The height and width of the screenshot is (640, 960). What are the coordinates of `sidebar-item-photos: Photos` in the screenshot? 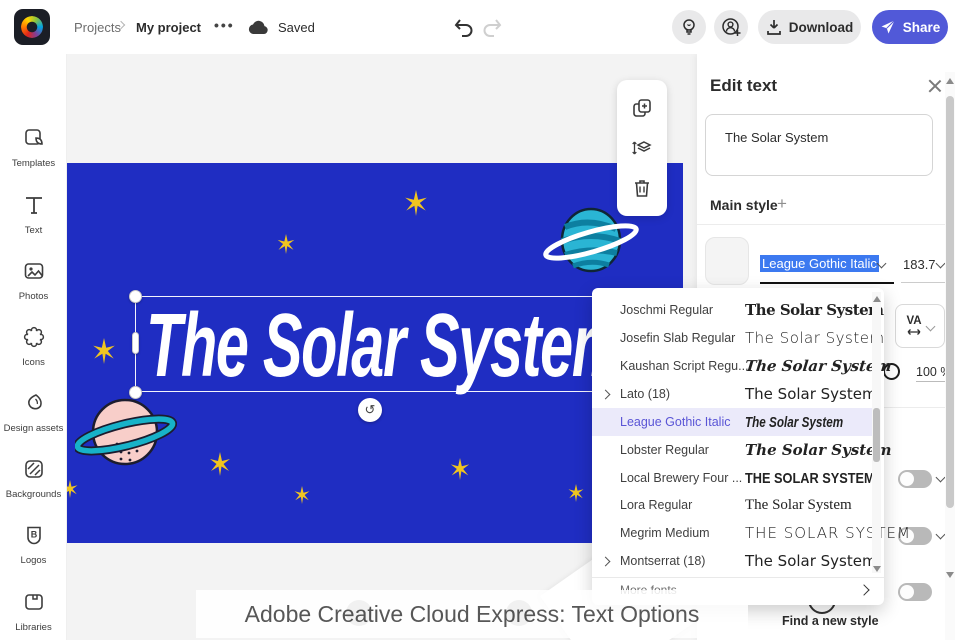 It's located at (33, 280).